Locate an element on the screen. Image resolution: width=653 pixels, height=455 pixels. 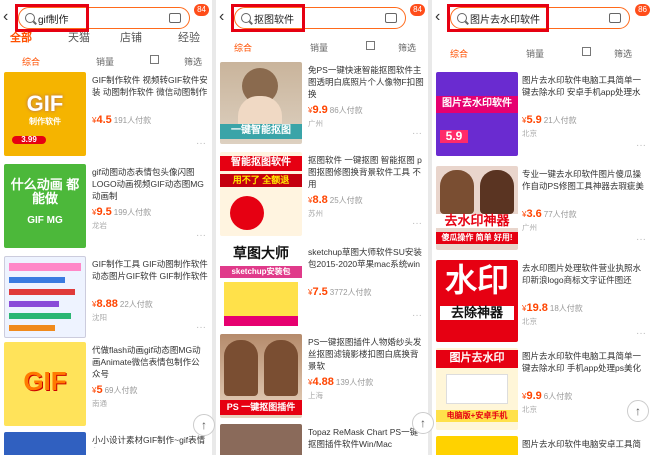
item-title: 代做flash动画gif动态图MG动画Animate微信表情包制作公众号 is located at coordinates (150, 362).